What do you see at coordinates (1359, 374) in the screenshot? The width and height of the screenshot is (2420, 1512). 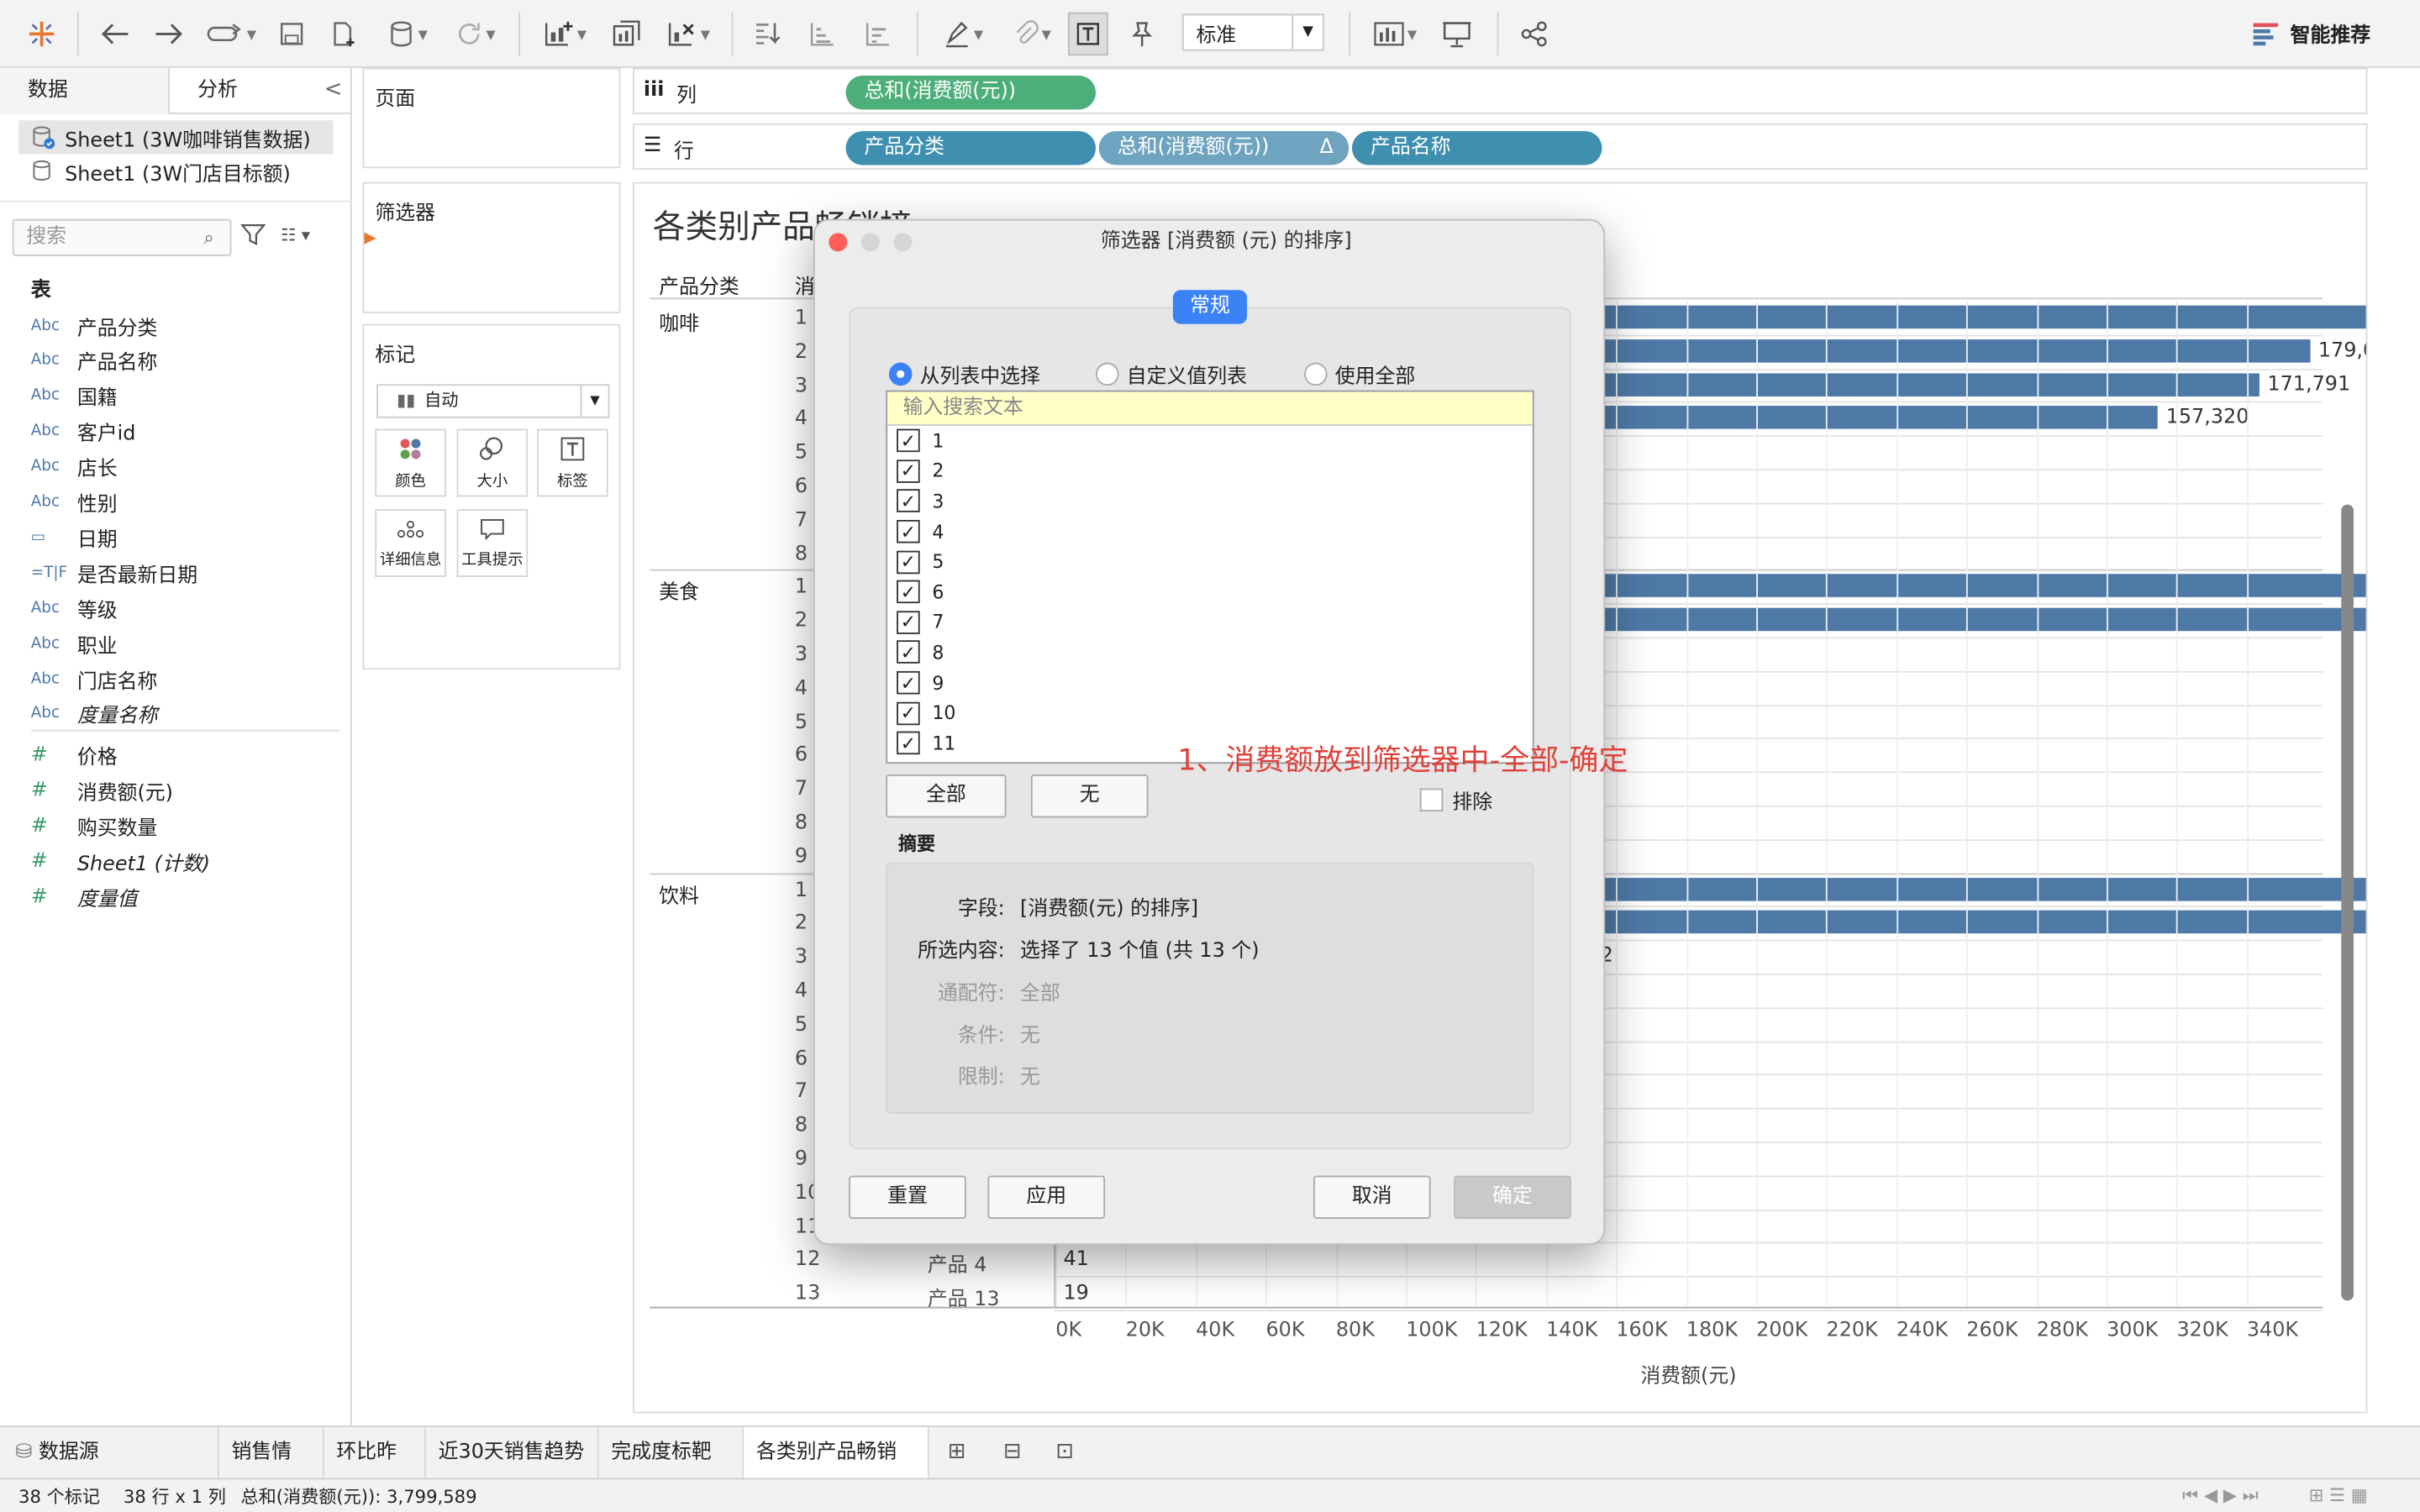 I see `radio-use-all: 使用全部` at bounding box center [1359, 374].